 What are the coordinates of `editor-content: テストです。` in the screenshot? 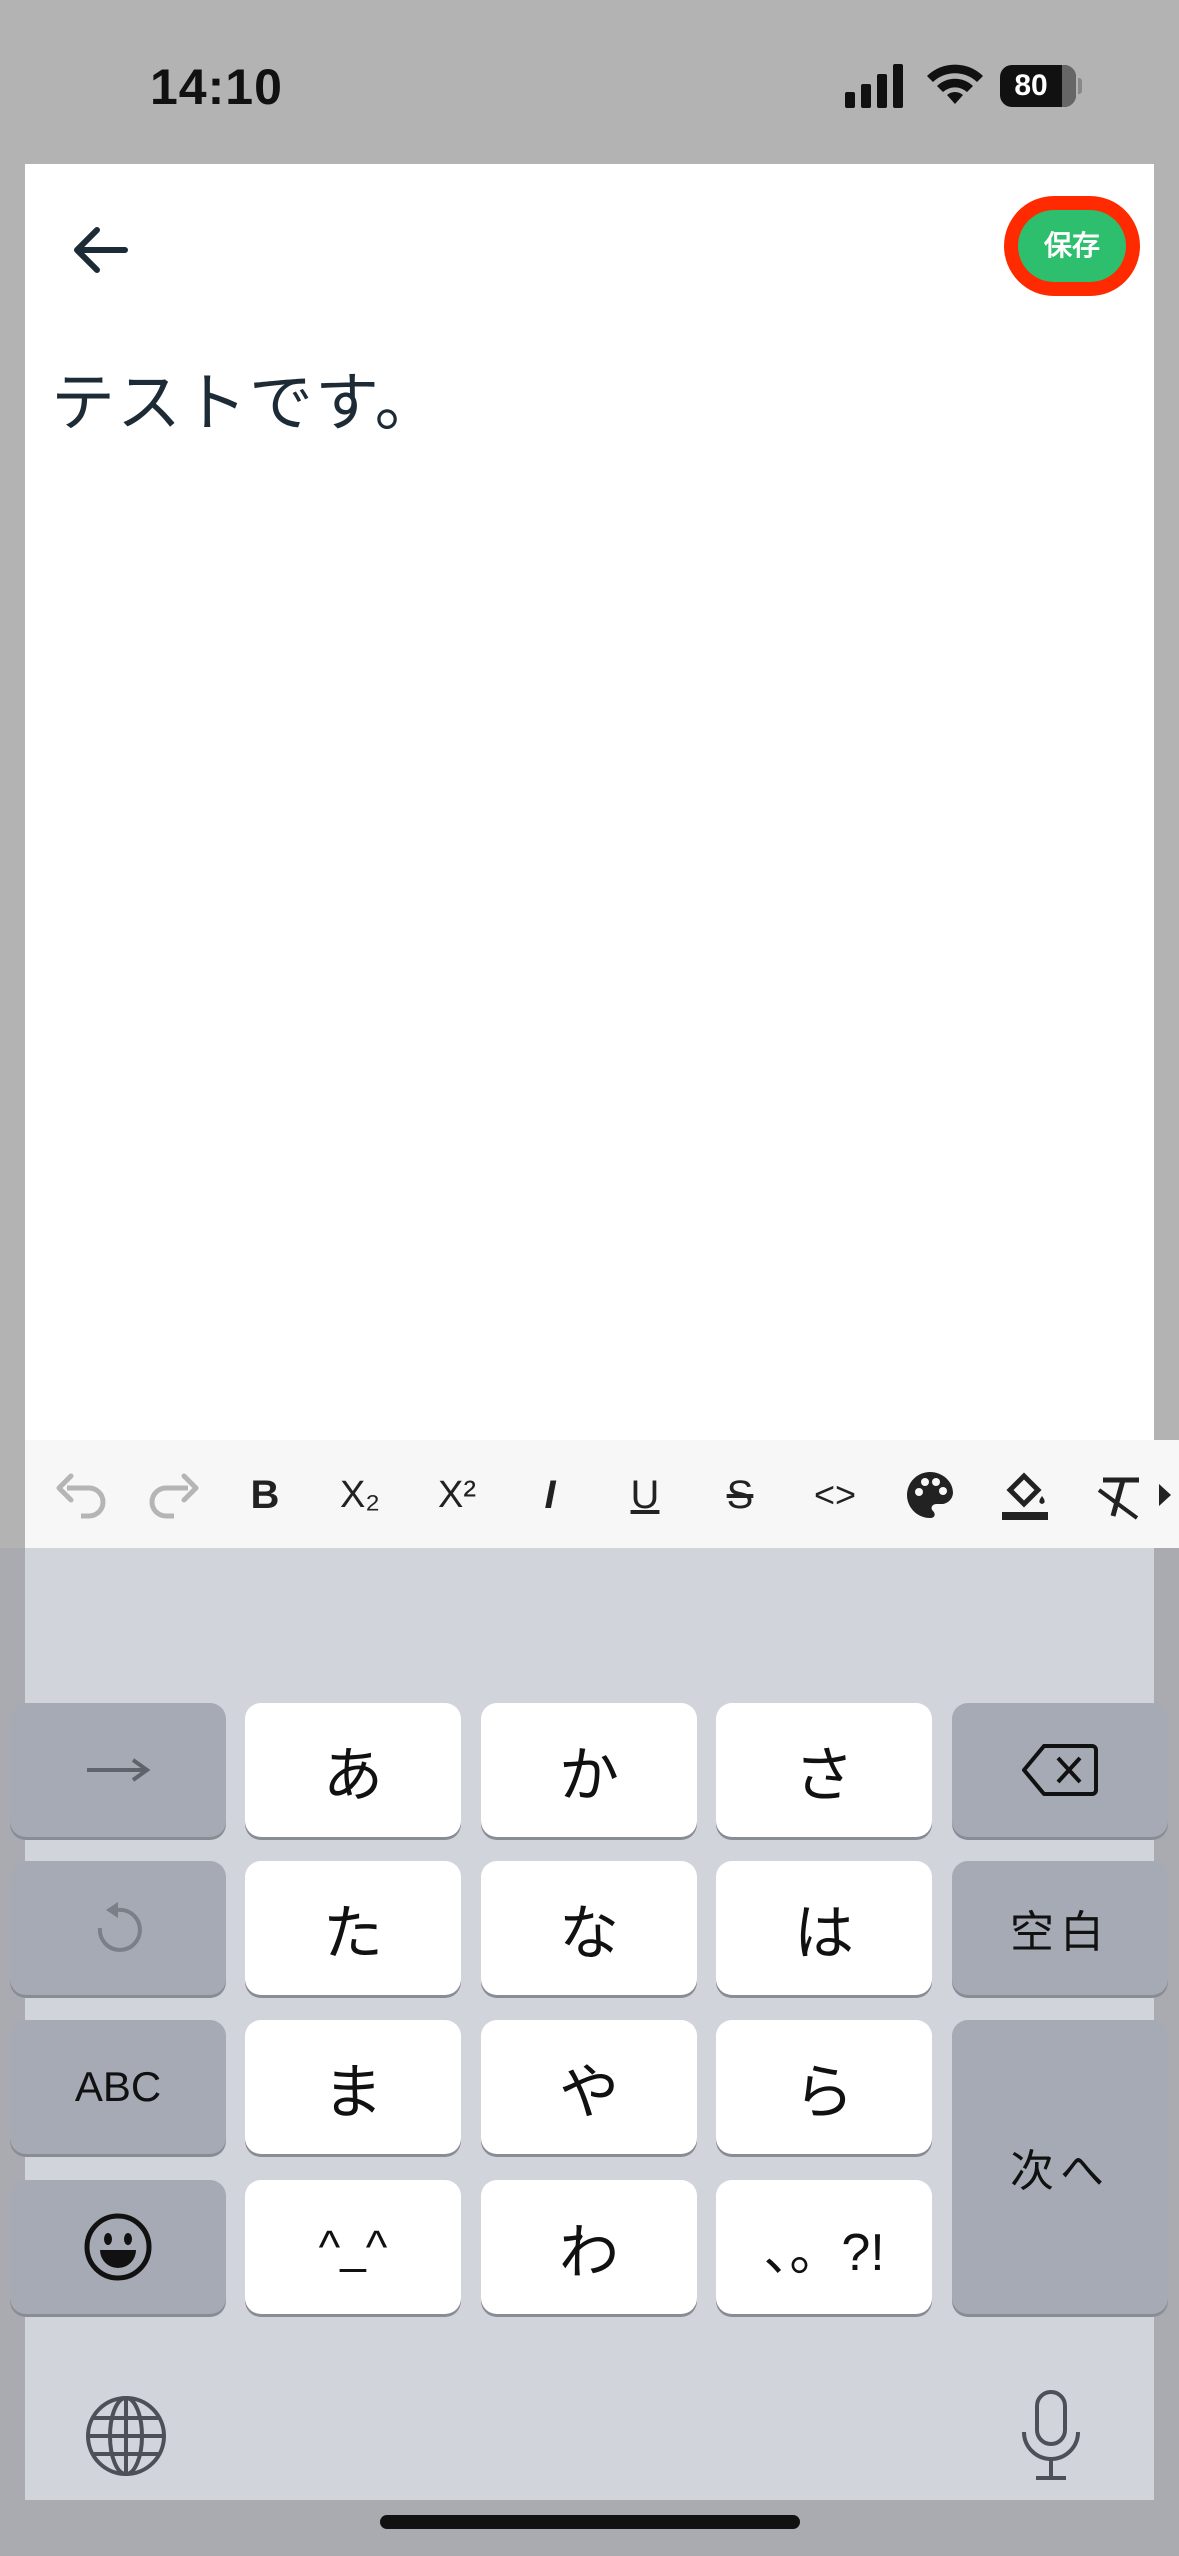 It's located at (246, 398).